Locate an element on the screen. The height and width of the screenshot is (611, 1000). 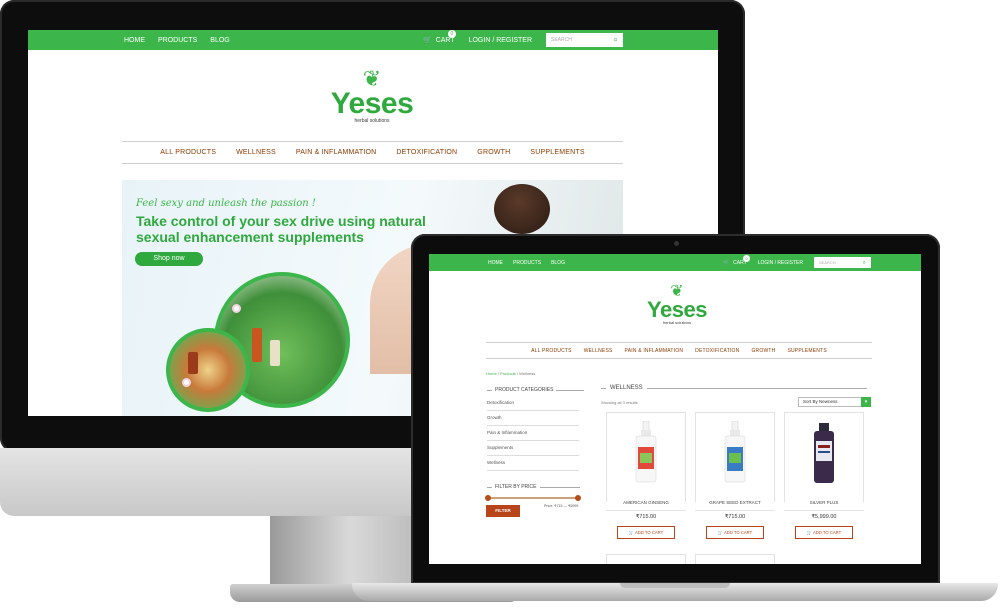
page-title: WELLNESS is located at coordinates (734, 388).